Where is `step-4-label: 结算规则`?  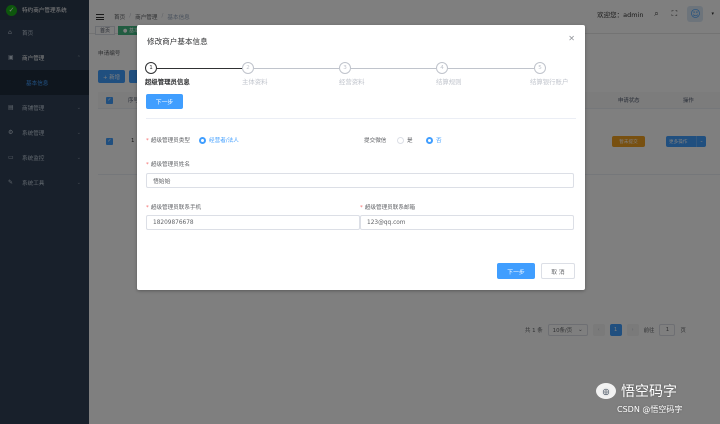
step-4-label: 结算规则 is located at coordinates (449, 82).